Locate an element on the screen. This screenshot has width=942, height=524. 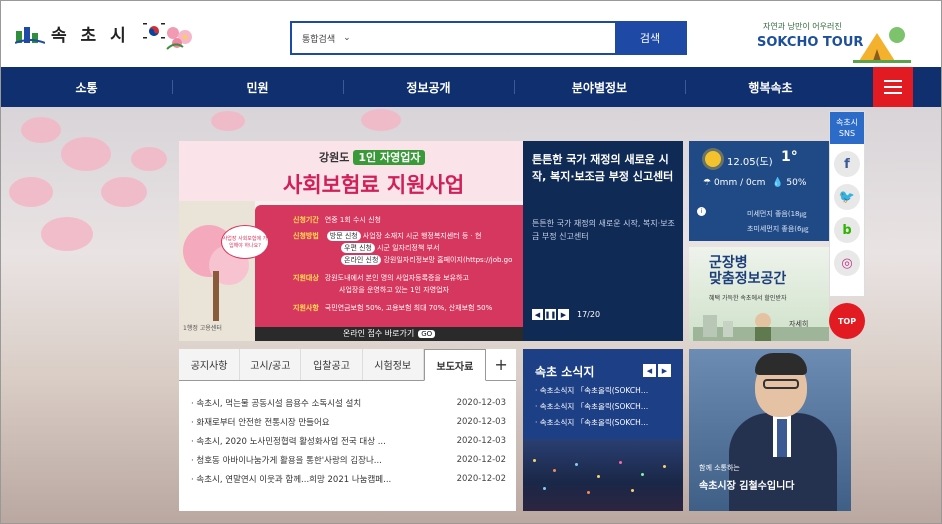
tree-label: 1행정 고용센터 is located at coordinates (202, 328).